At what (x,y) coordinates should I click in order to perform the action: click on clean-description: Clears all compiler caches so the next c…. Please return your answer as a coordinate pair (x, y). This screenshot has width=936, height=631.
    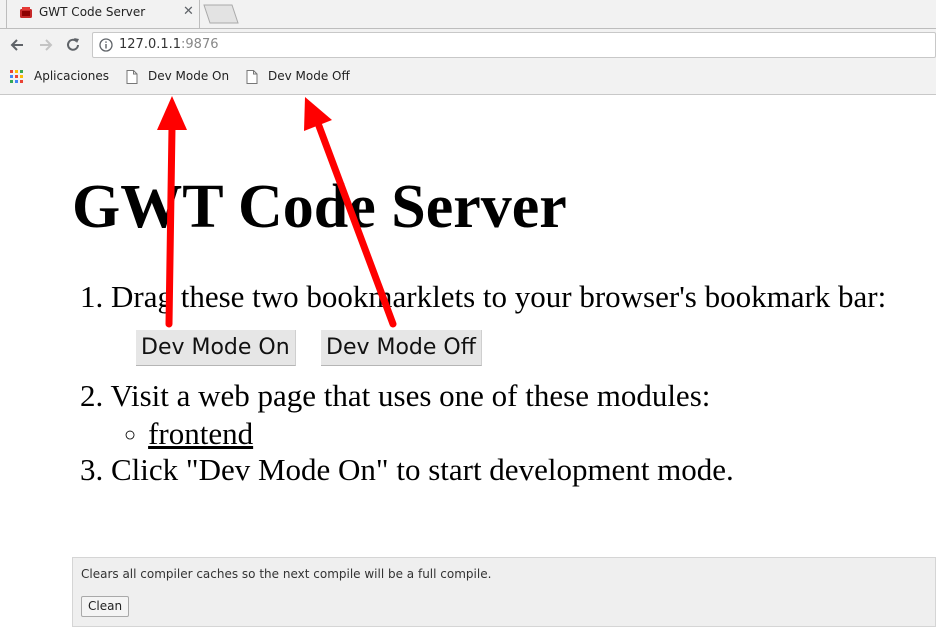
    Looking at the image, I should click on (286, 574).